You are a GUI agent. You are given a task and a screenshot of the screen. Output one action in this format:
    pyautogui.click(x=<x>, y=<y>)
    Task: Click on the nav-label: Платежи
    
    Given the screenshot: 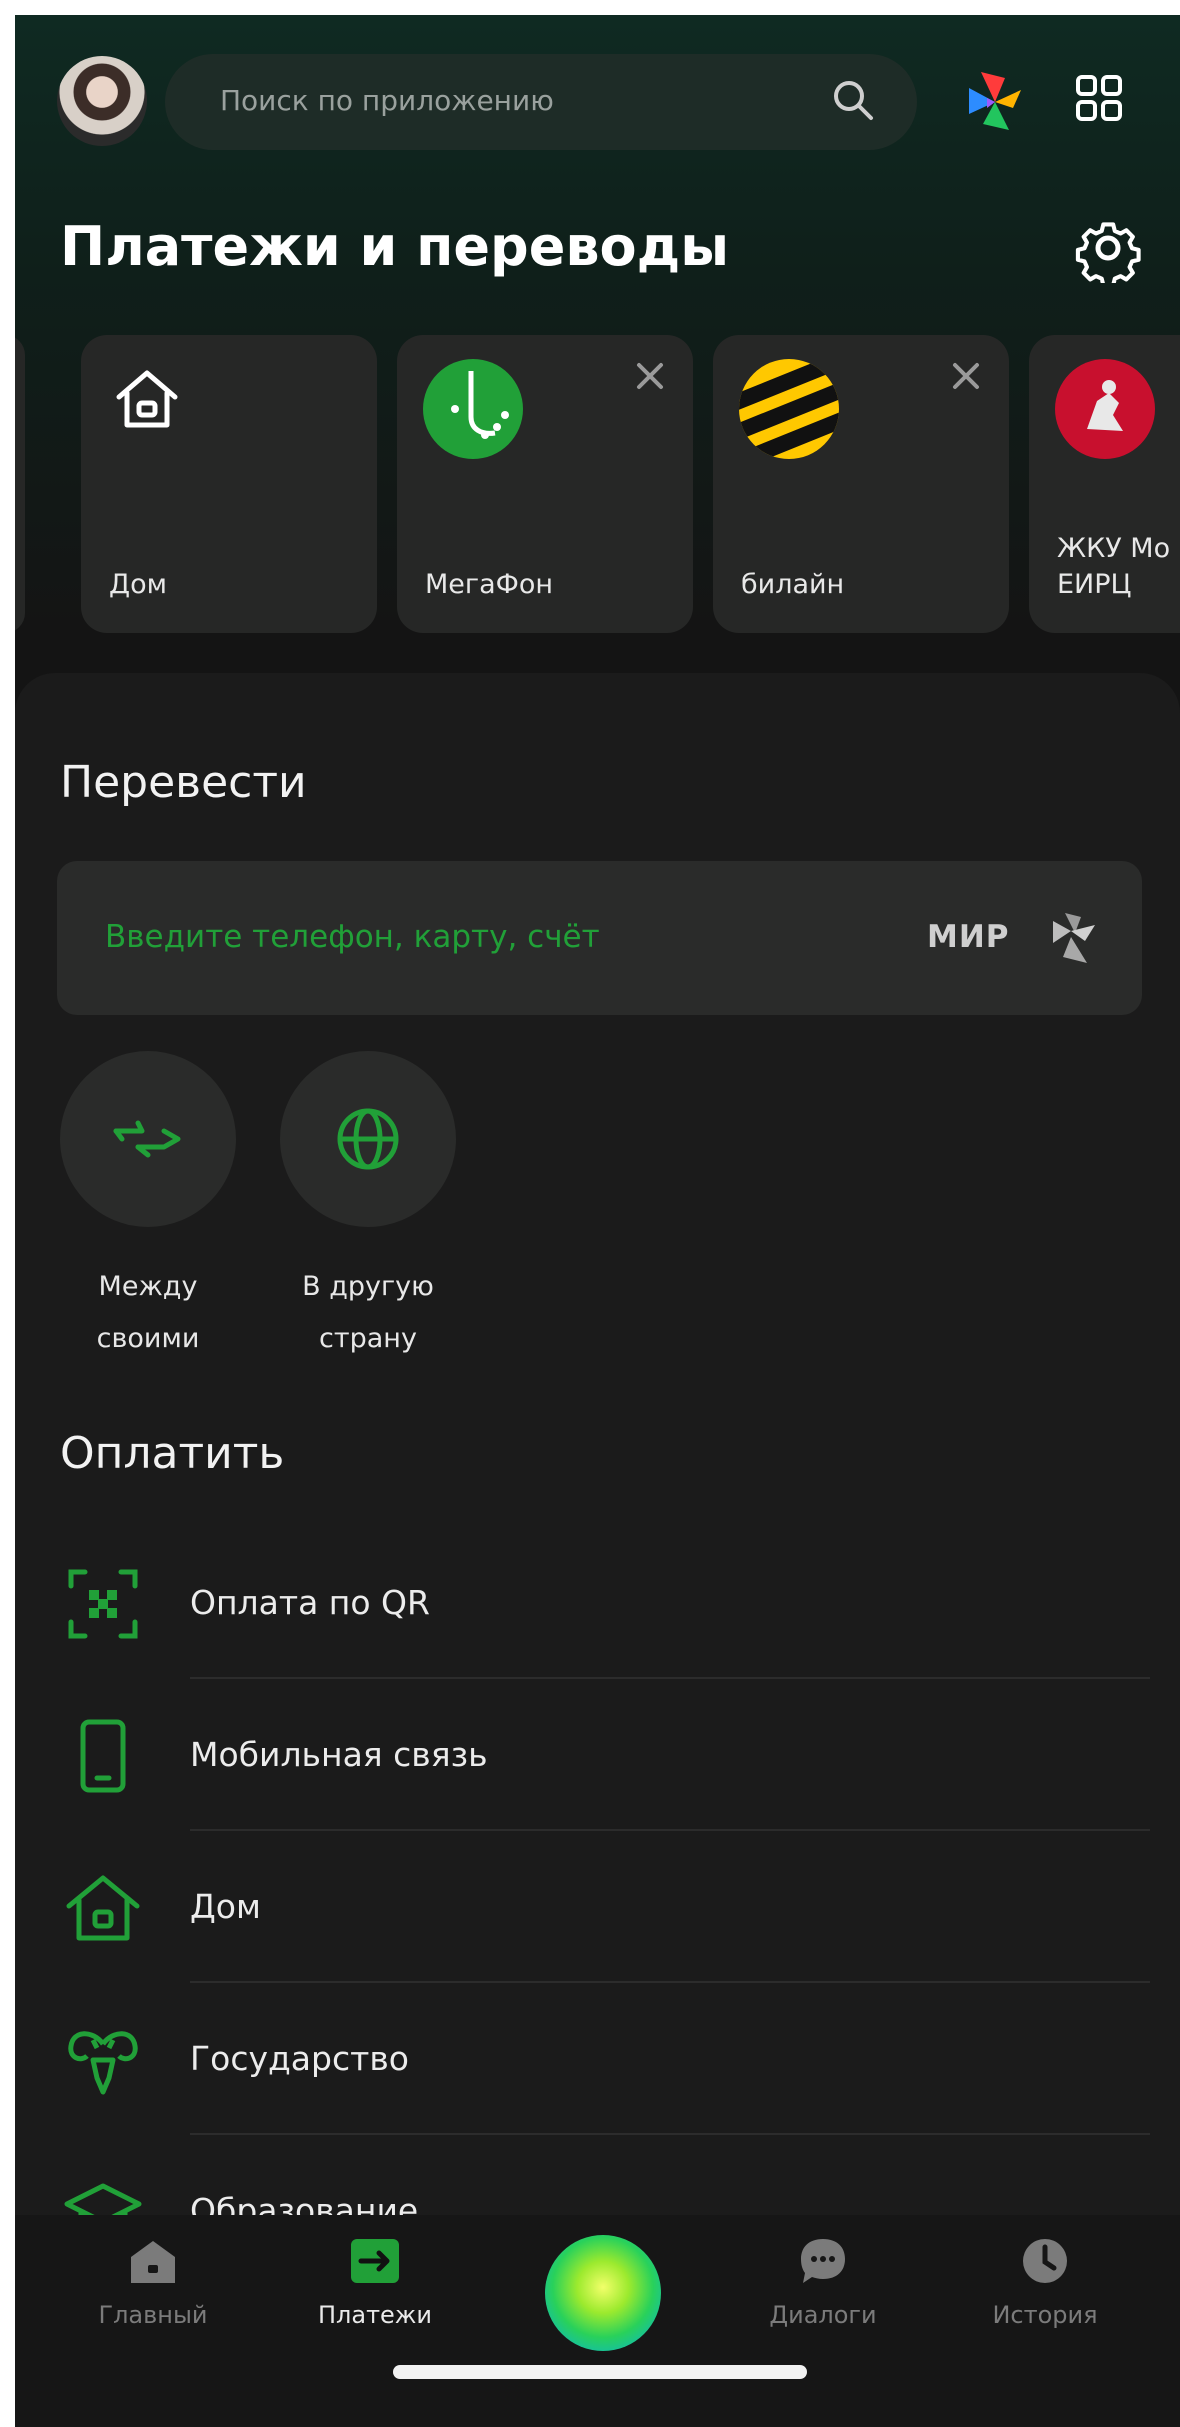 What is the action you would take?
    pyautogui.click(x=375, y=2315)
    